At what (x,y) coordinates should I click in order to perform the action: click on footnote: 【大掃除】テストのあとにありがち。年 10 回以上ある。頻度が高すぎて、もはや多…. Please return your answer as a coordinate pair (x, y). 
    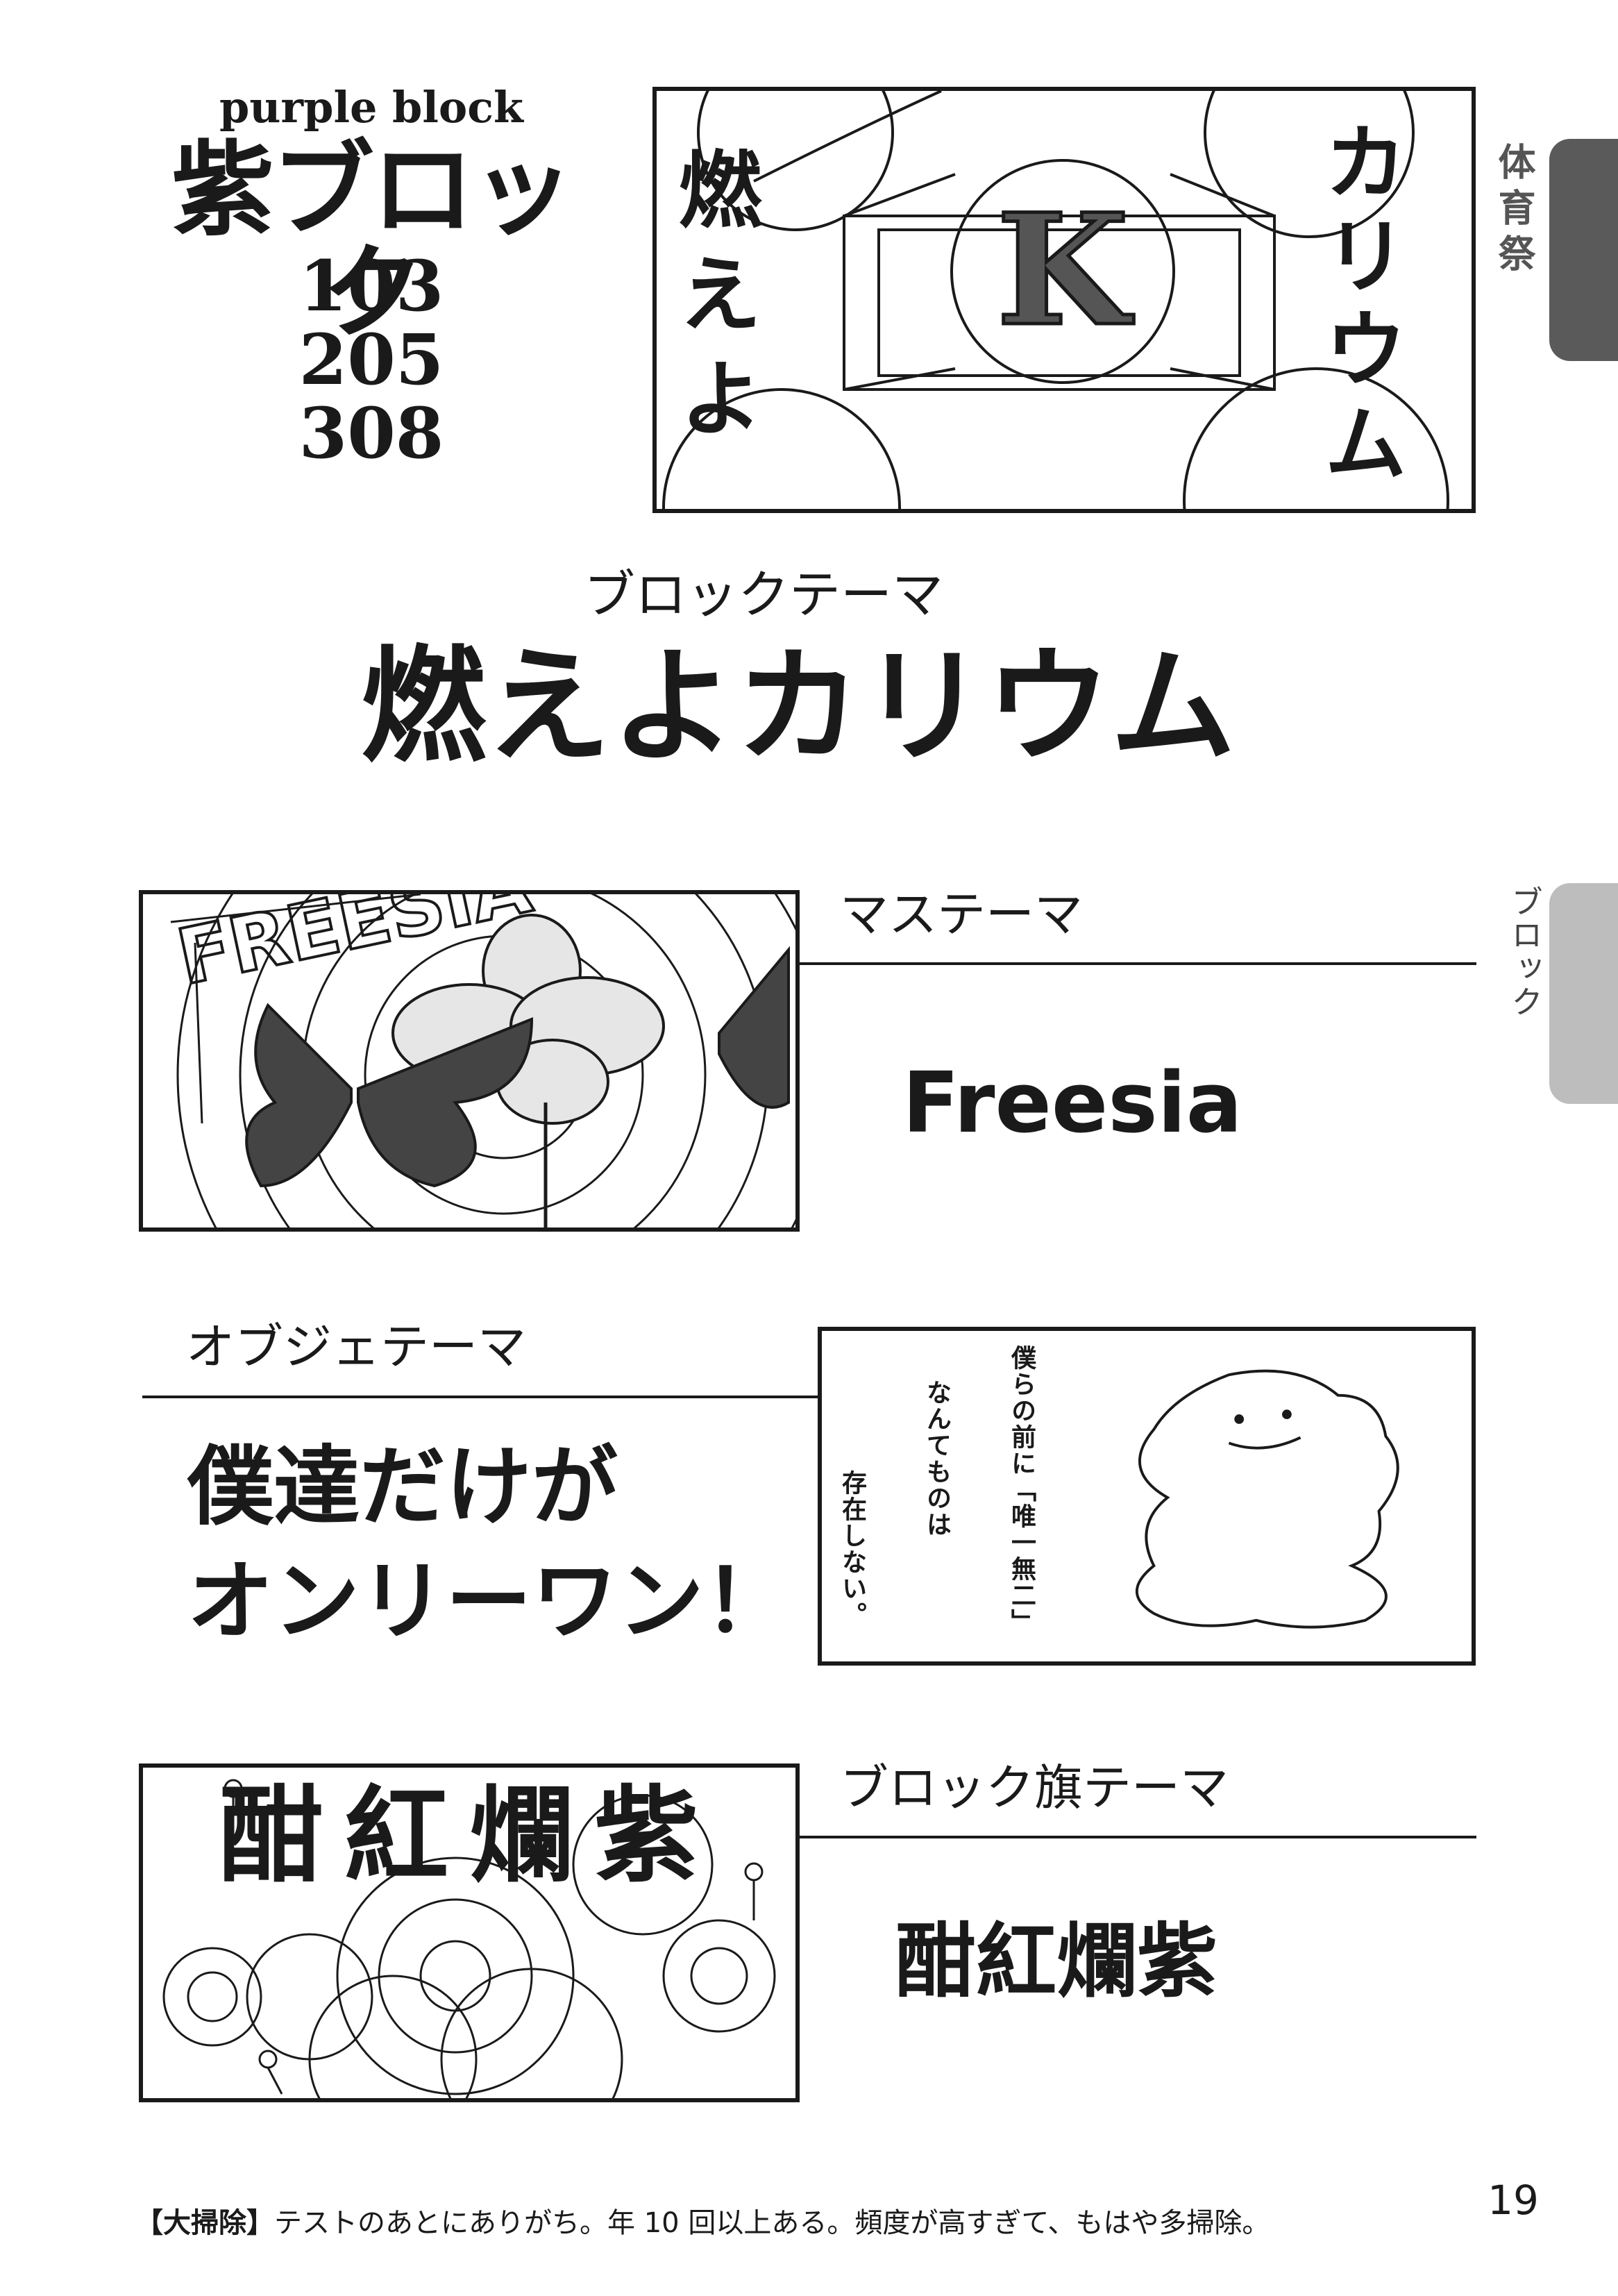
    Looking at the image, I should click on (760, 2223).